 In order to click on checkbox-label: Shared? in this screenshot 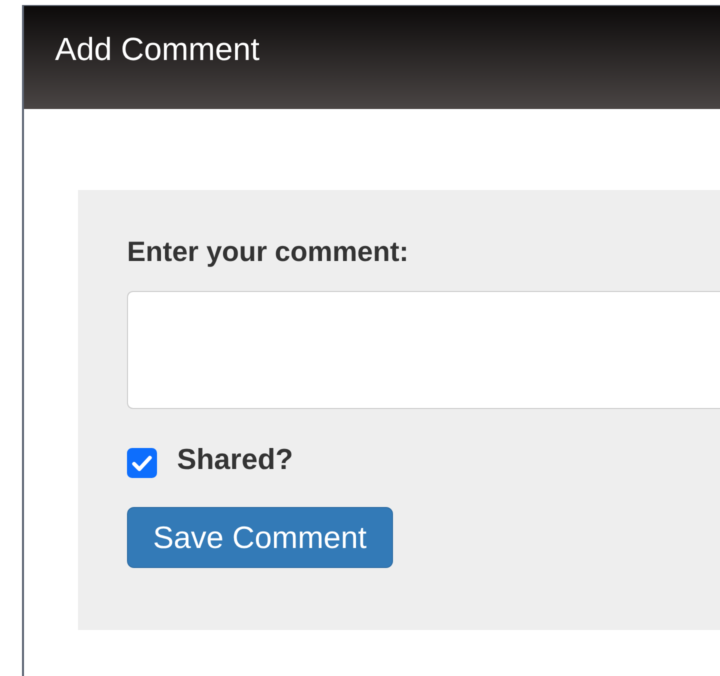, I will do `click(235, 460)`.